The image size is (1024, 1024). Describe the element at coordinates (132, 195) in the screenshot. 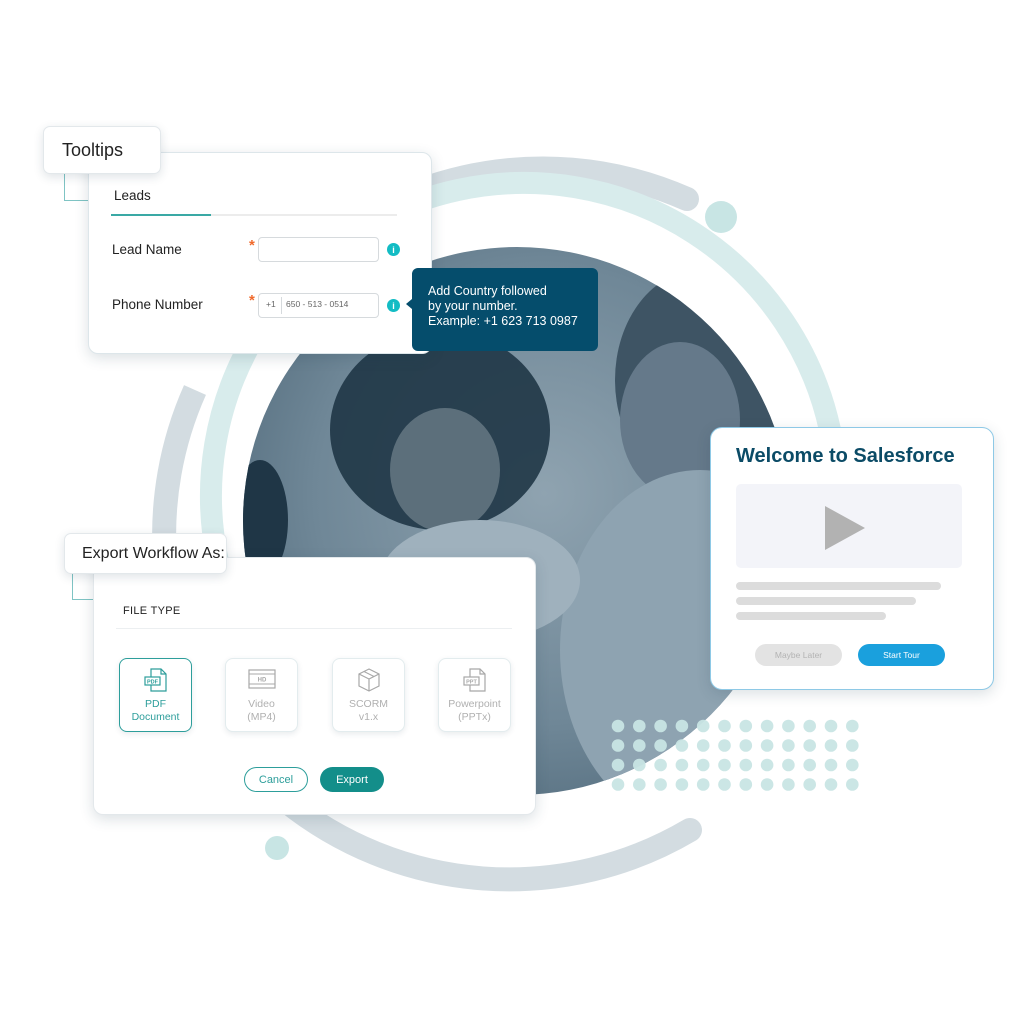

I see `tab-leads: Leads` at that location.